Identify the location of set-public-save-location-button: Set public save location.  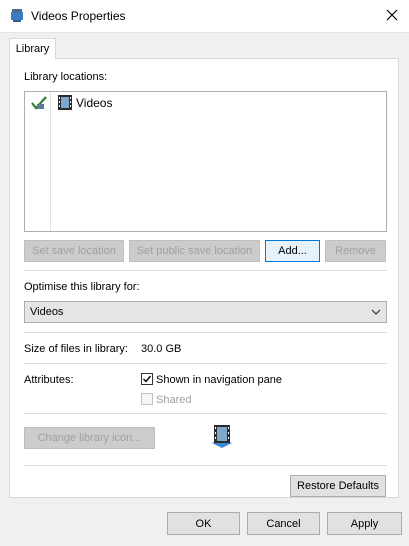
(194, 251).